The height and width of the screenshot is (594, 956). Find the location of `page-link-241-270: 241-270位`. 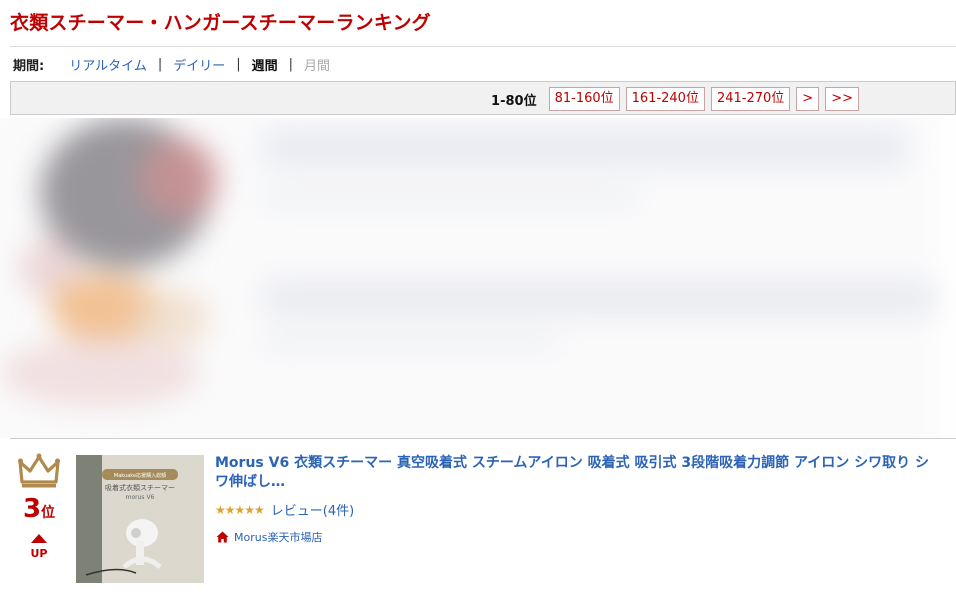

page-link-241-270: 241-270位 is located at coordinates (750, 99).